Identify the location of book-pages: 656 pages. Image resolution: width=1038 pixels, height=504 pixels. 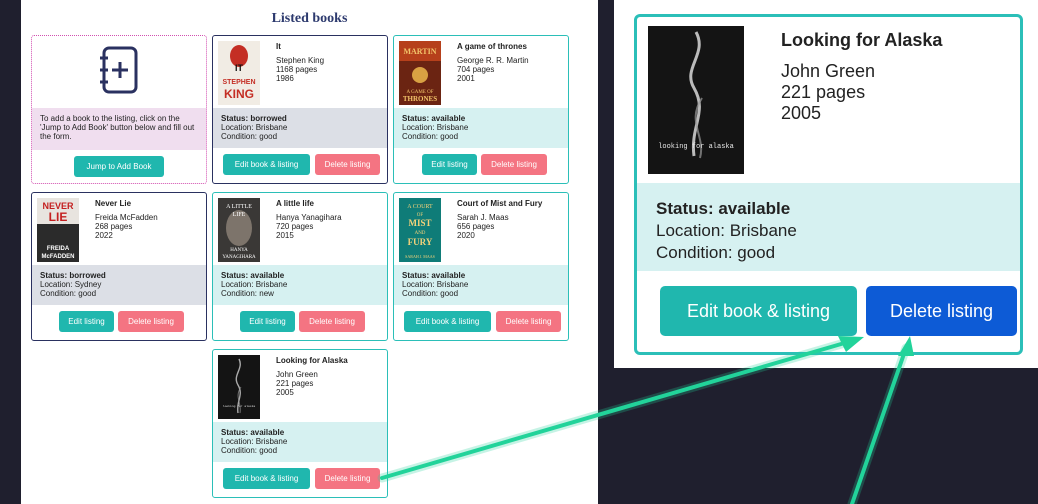
(476, 226).